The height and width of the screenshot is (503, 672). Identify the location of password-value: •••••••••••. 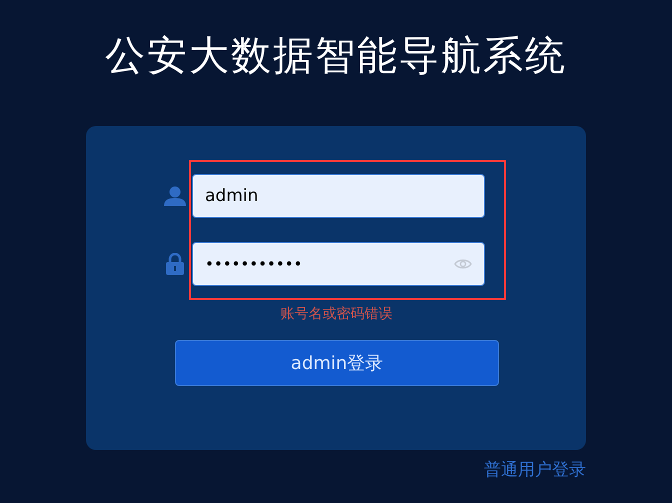
(253, 264).